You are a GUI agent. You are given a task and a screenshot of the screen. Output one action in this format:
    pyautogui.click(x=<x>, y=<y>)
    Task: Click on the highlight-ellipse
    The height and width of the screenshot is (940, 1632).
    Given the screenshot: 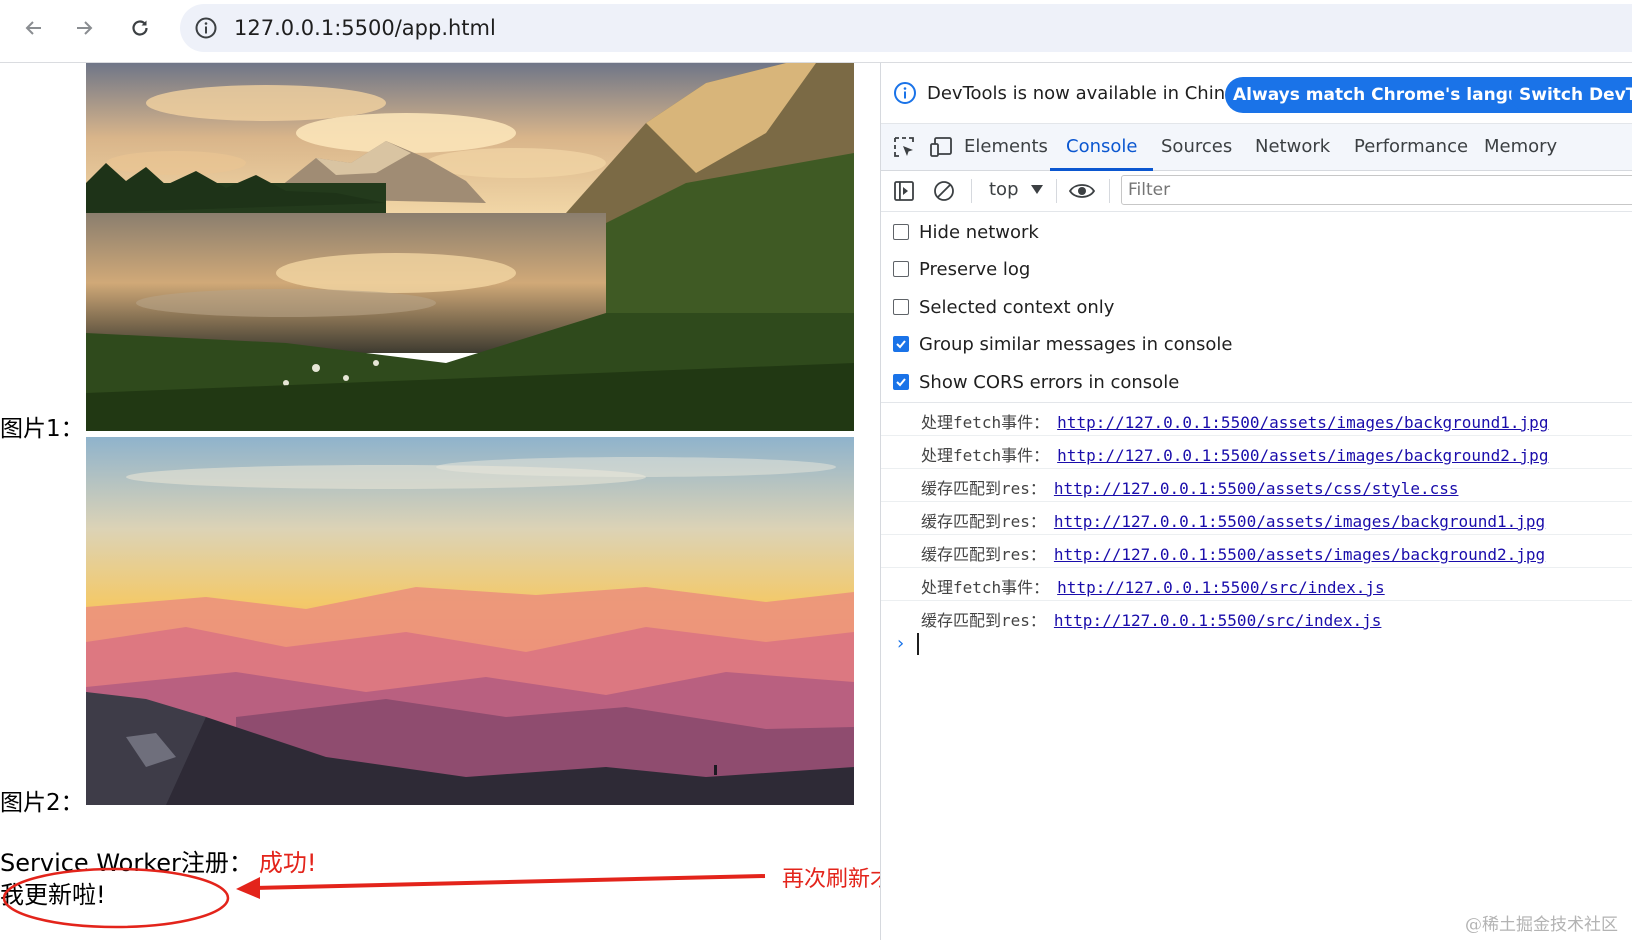 What is the action you would take?
    pyautogui.click(x=116, y=898)
    